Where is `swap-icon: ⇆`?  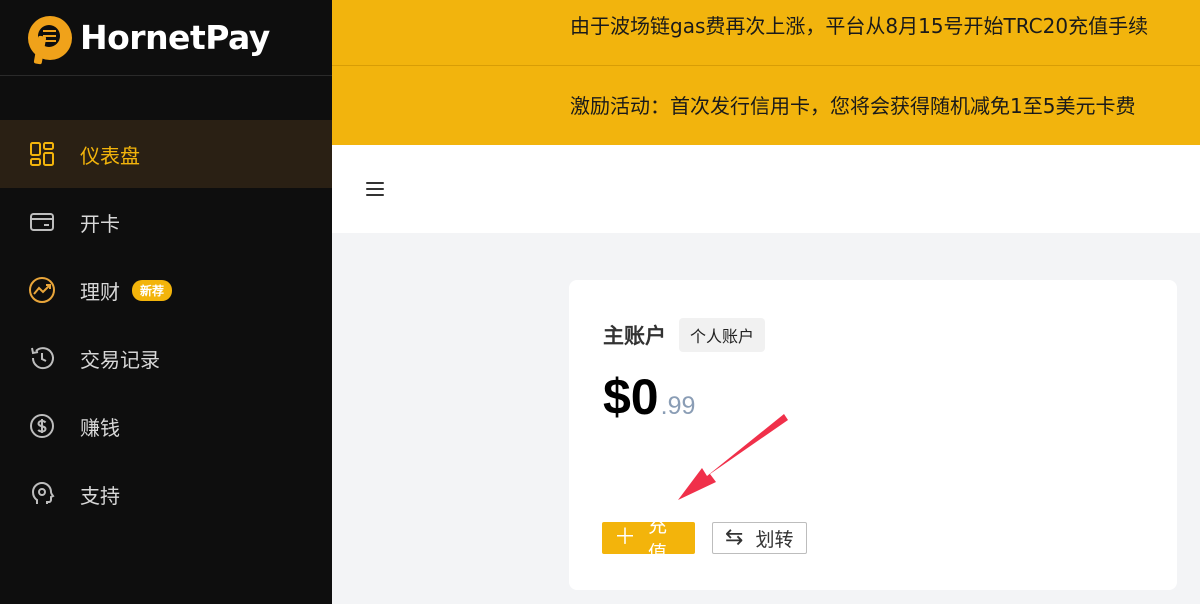 swap-icon: ⇆ is located at coordinates (734, 537).